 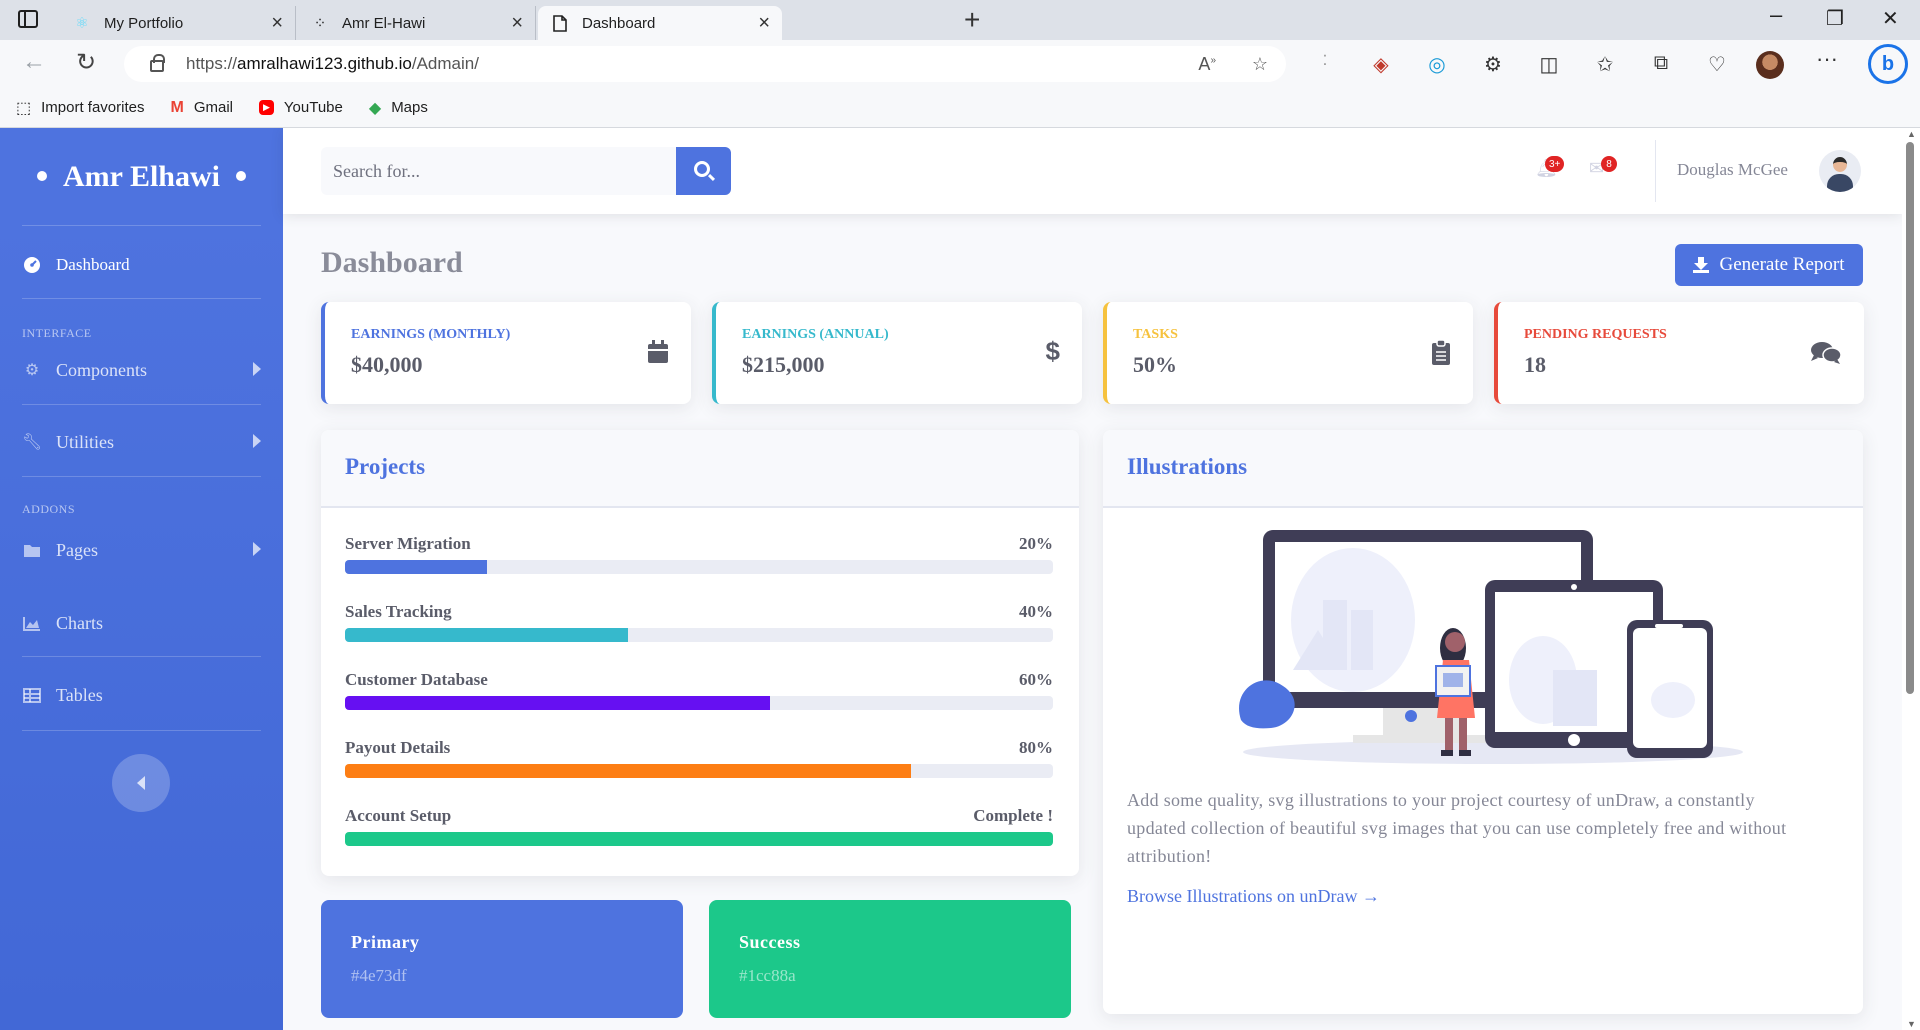 What do you see at coordinates (1207, 64) in the screenshot?
I see `read-aloud-icon: A»` at bounding box center [1207, 64].